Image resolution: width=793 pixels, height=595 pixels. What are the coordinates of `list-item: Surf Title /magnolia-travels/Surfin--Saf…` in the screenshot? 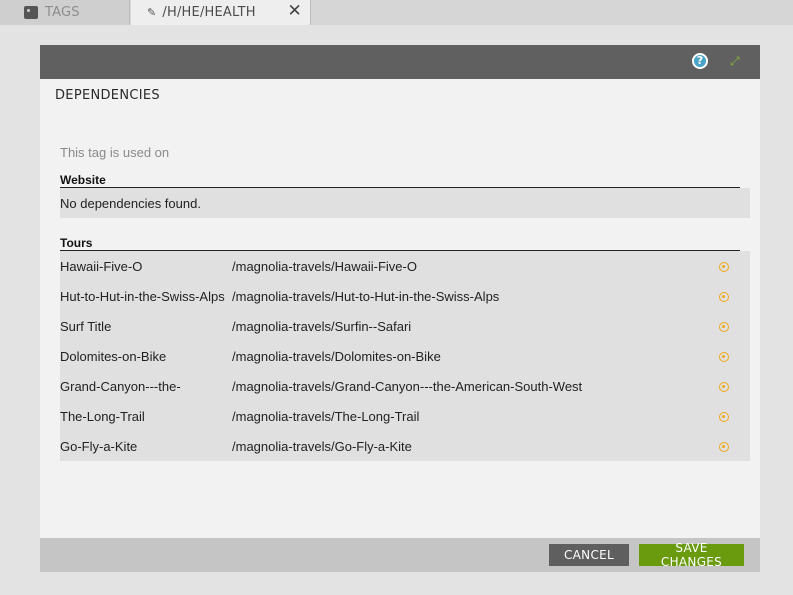 It's located at (405, 326).